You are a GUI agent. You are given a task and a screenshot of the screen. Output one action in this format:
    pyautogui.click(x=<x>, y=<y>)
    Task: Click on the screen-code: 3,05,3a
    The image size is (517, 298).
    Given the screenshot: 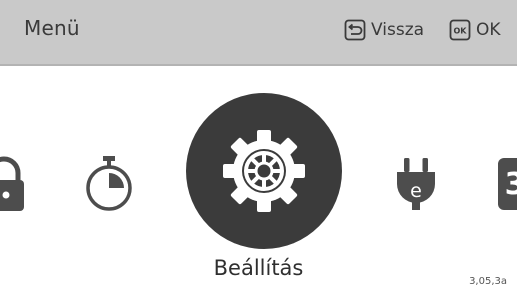 What is the action you would take?
    pyautogui.click(x=488, y=281)
    